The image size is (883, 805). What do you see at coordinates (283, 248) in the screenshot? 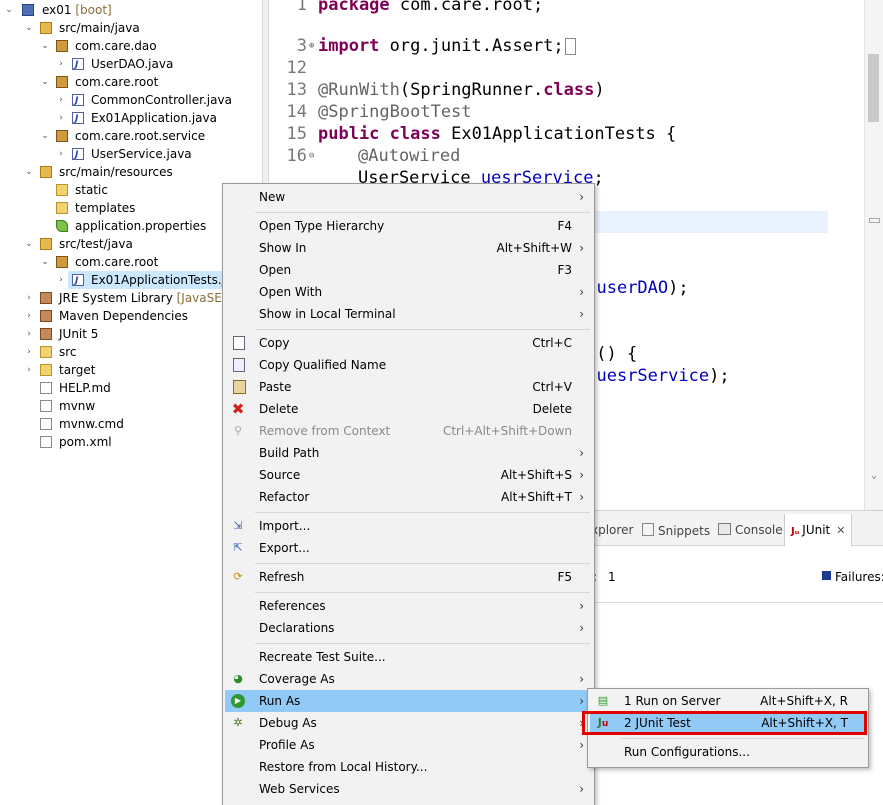
I see `menu-label: Show In` at bounding box center [283, 248].